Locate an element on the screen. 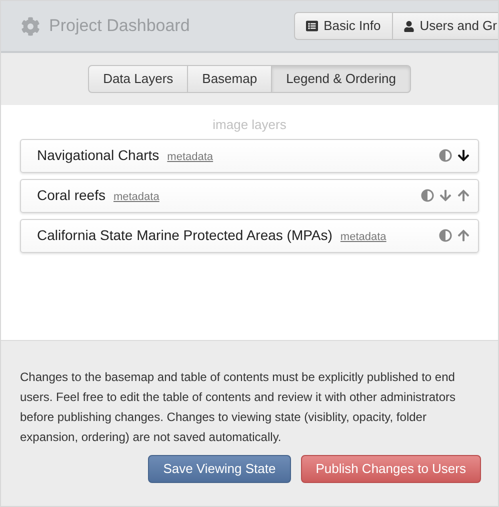  gear-icon is located at coordinates (30, 26).